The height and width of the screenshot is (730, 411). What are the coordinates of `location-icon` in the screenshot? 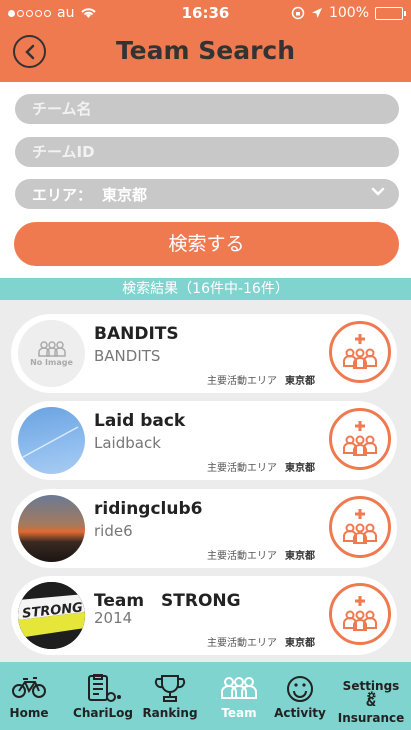 It's located at (316, 13).